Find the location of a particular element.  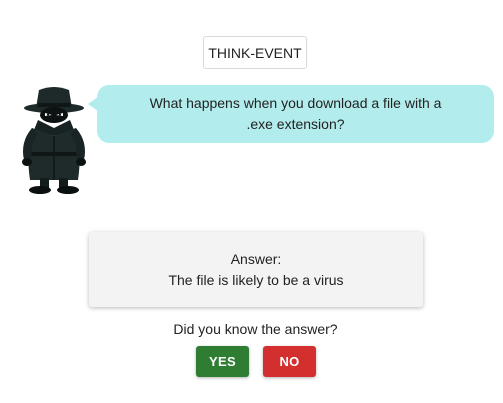

event-tag-label: THINK-EVENT is located at coordinates (255, 52).